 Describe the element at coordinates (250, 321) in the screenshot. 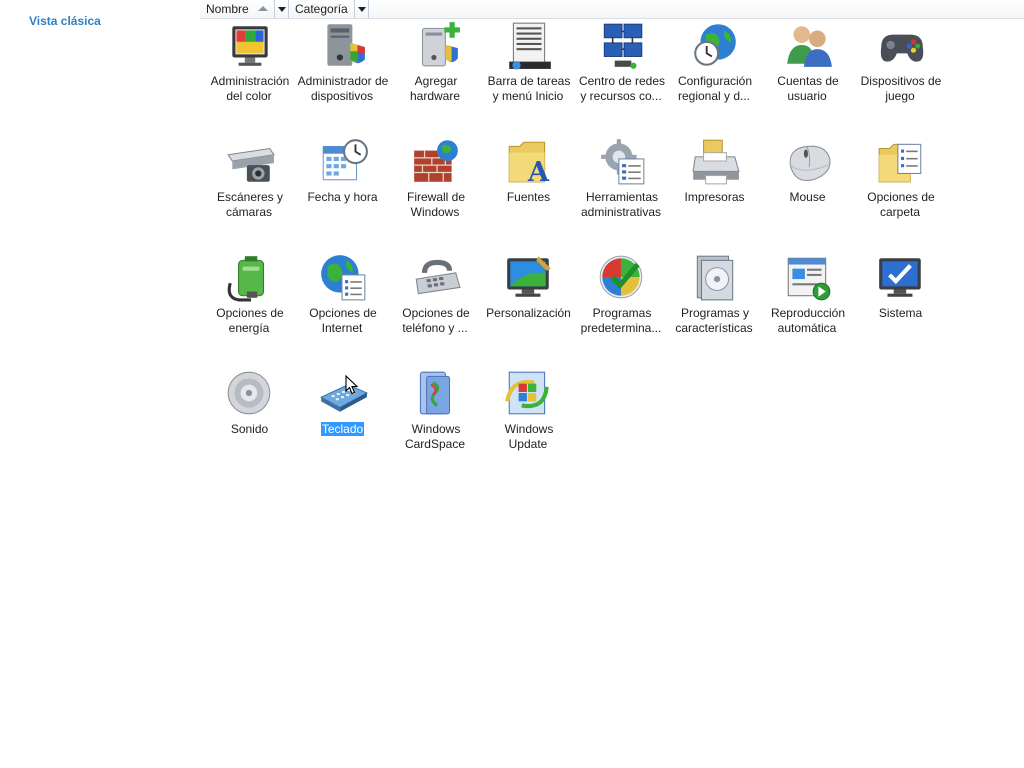

I see `control-panel-item-label: Opciones de energía` at that location.